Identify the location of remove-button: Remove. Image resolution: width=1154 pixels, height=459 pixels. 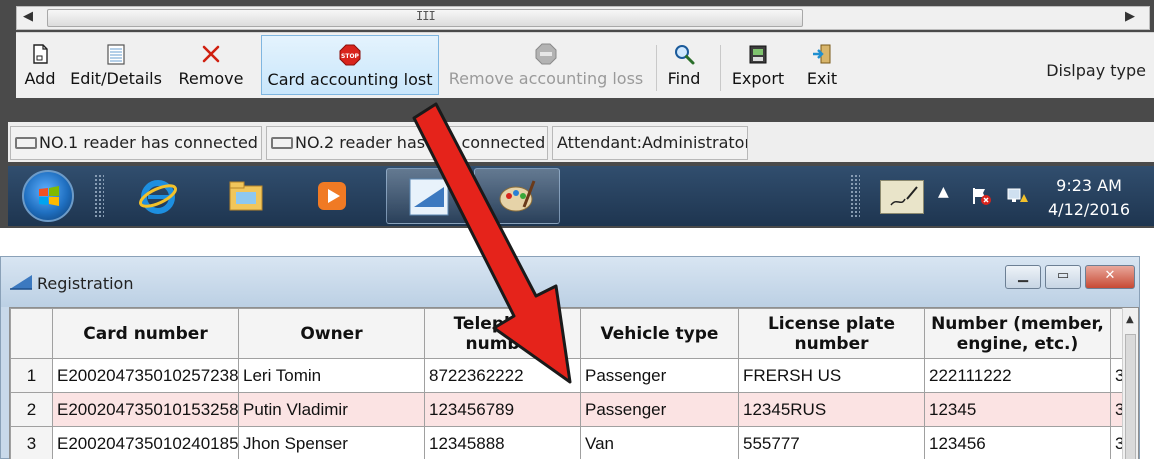
(211, 65).